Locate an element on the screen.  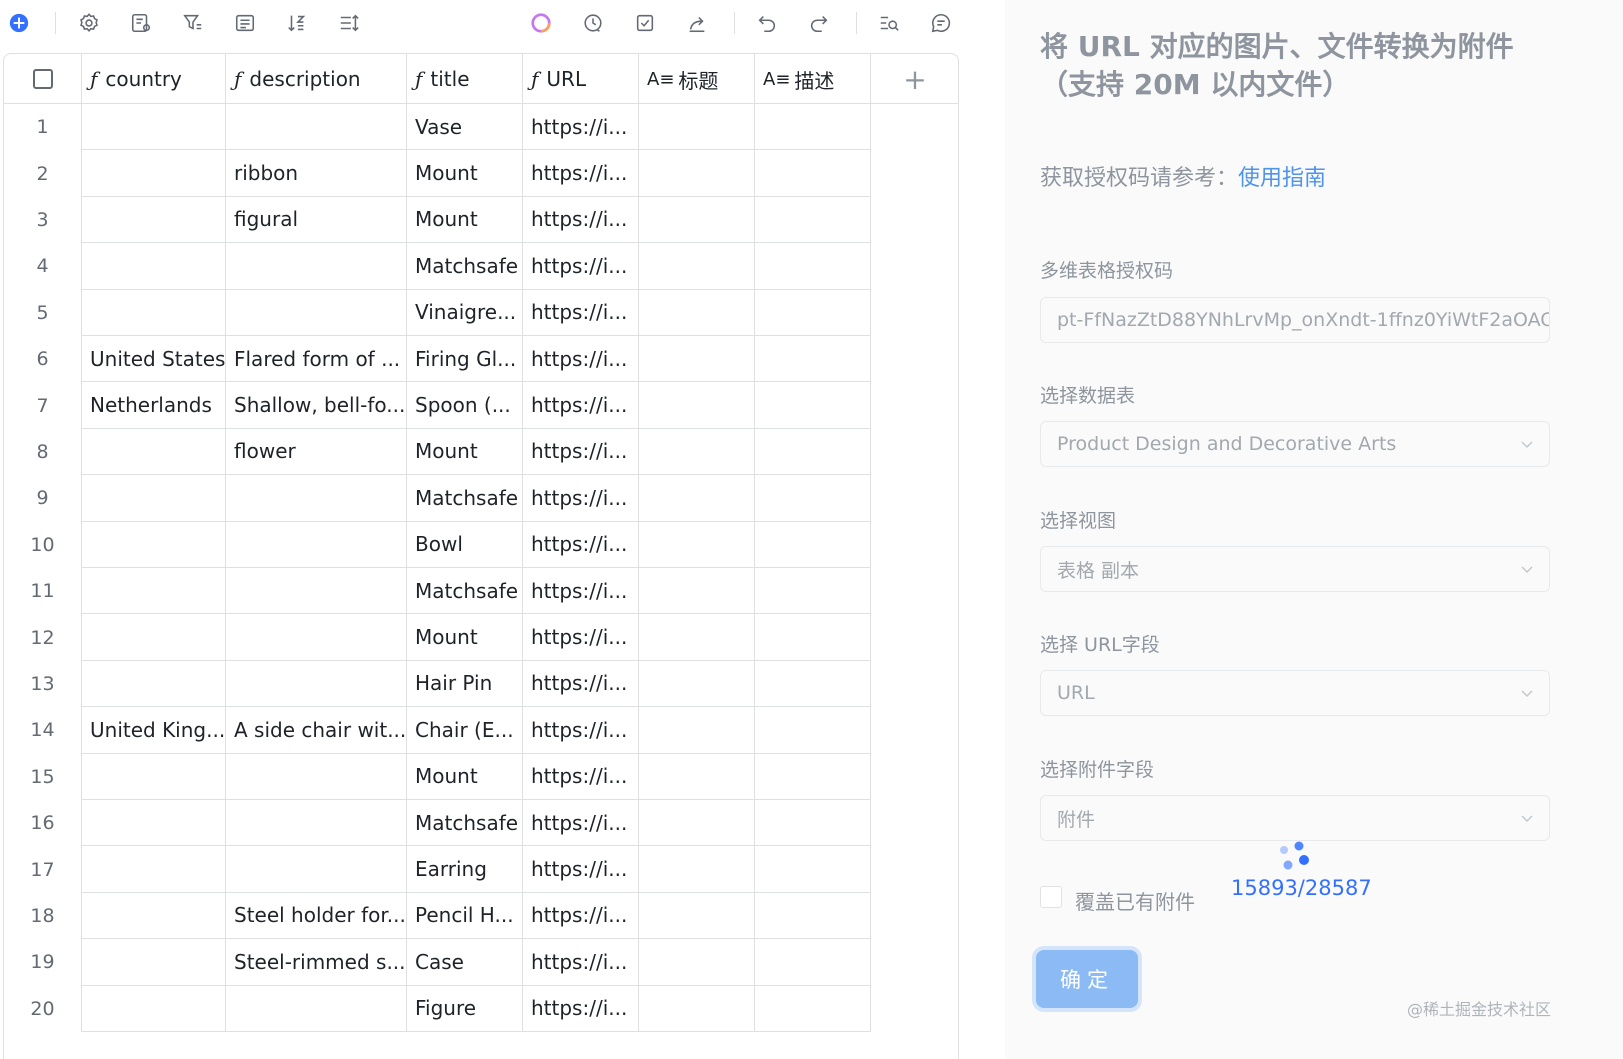
cell-title: Figure is located at coordinates (465, 1008).